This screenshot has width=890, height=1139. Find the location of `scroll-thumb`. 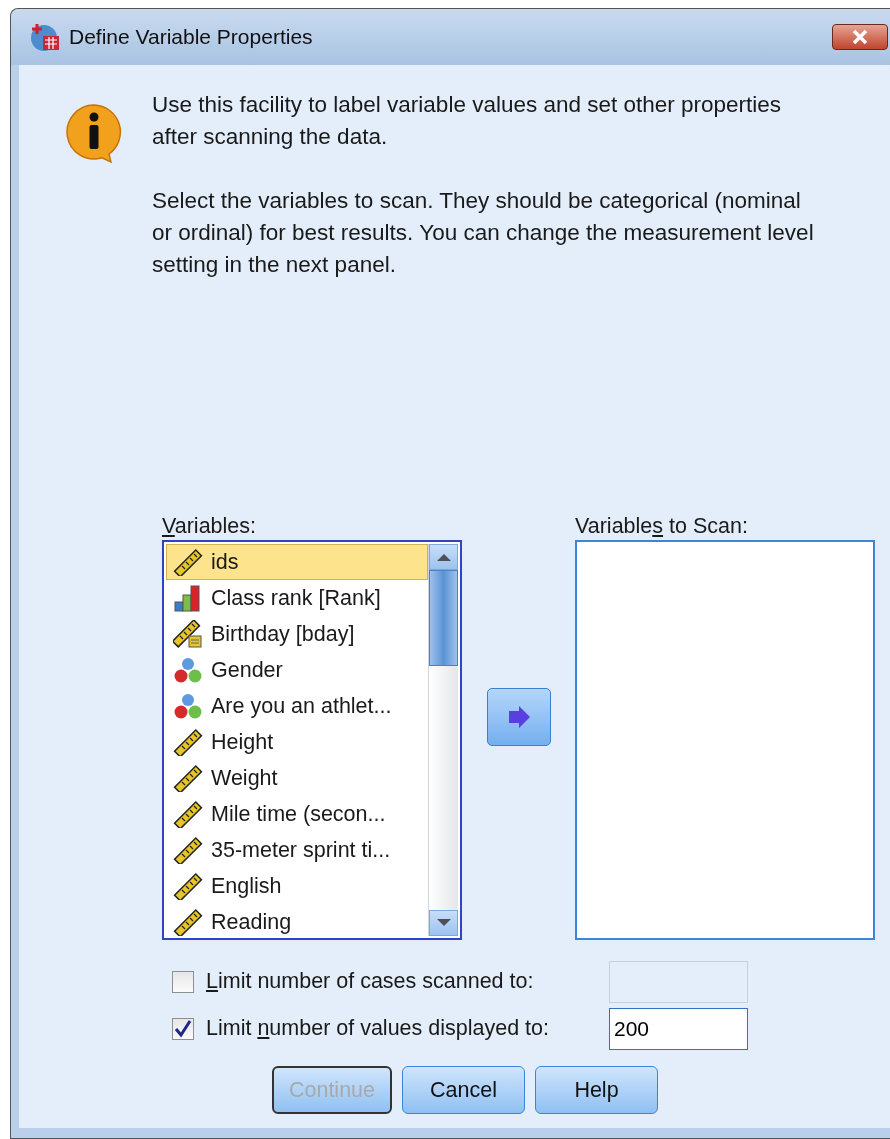

scroll-thumb is located at coordinates (443, 618).